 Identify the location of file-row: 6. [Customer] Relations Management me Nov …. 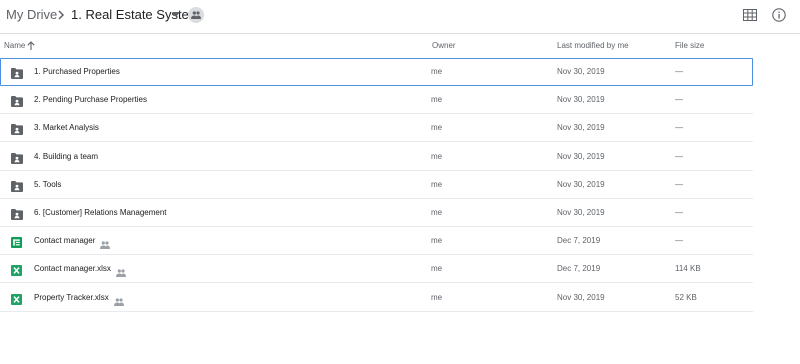
(376, 213).